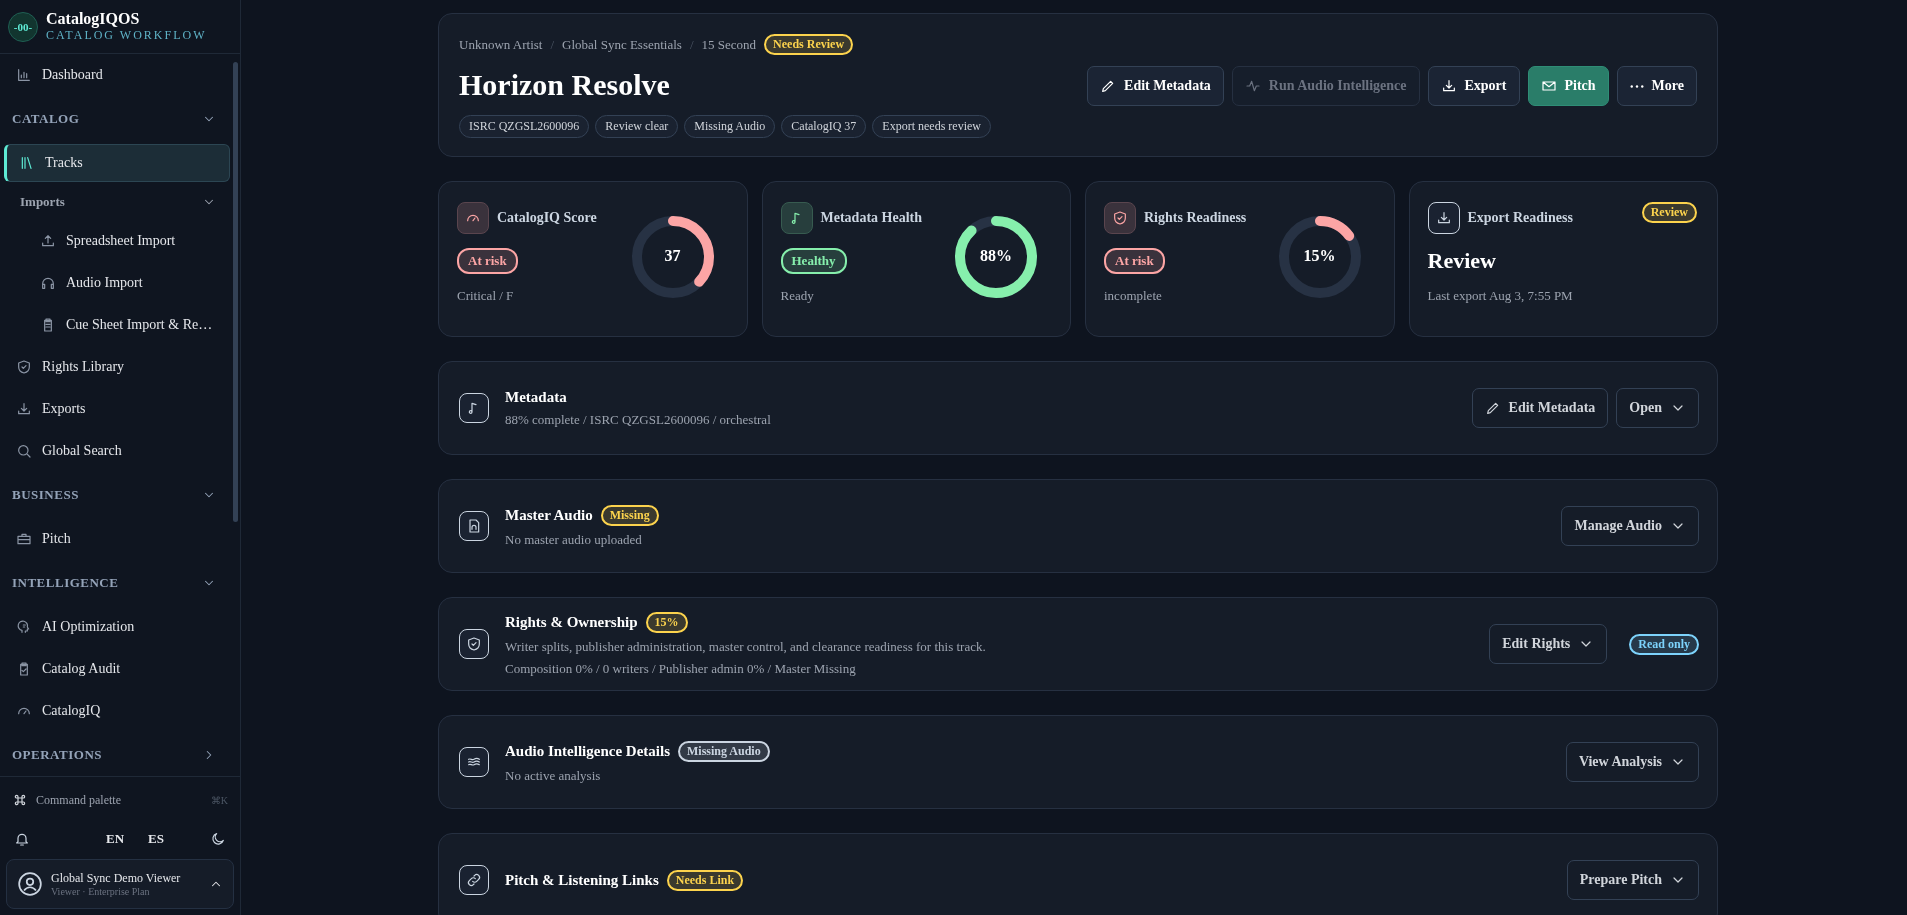 This screenshot has width=1907, height=915. What do you see at coordinates (117, 711) in the screenshot?
I see `nav-item: CatalogIQ` at bounding box center [117, 711].